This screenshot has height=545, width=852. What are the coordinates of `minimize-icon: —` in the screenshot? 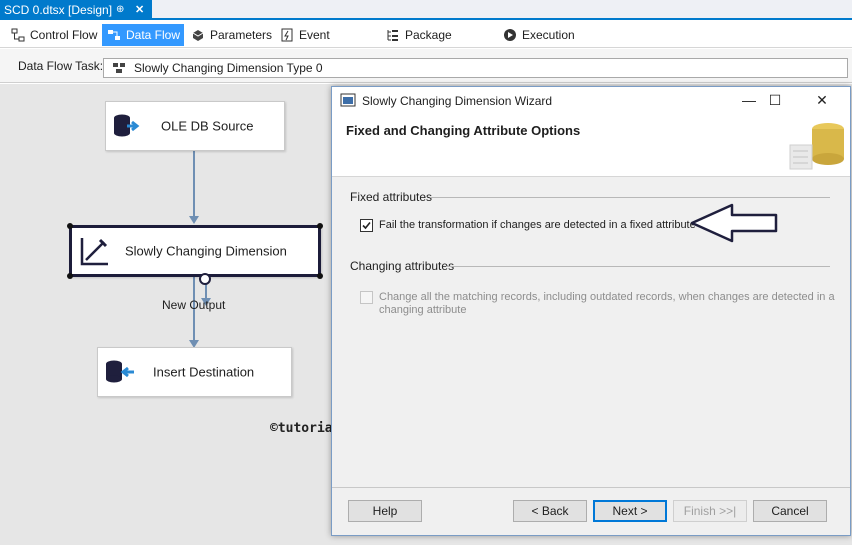 It's located at (749, 100).